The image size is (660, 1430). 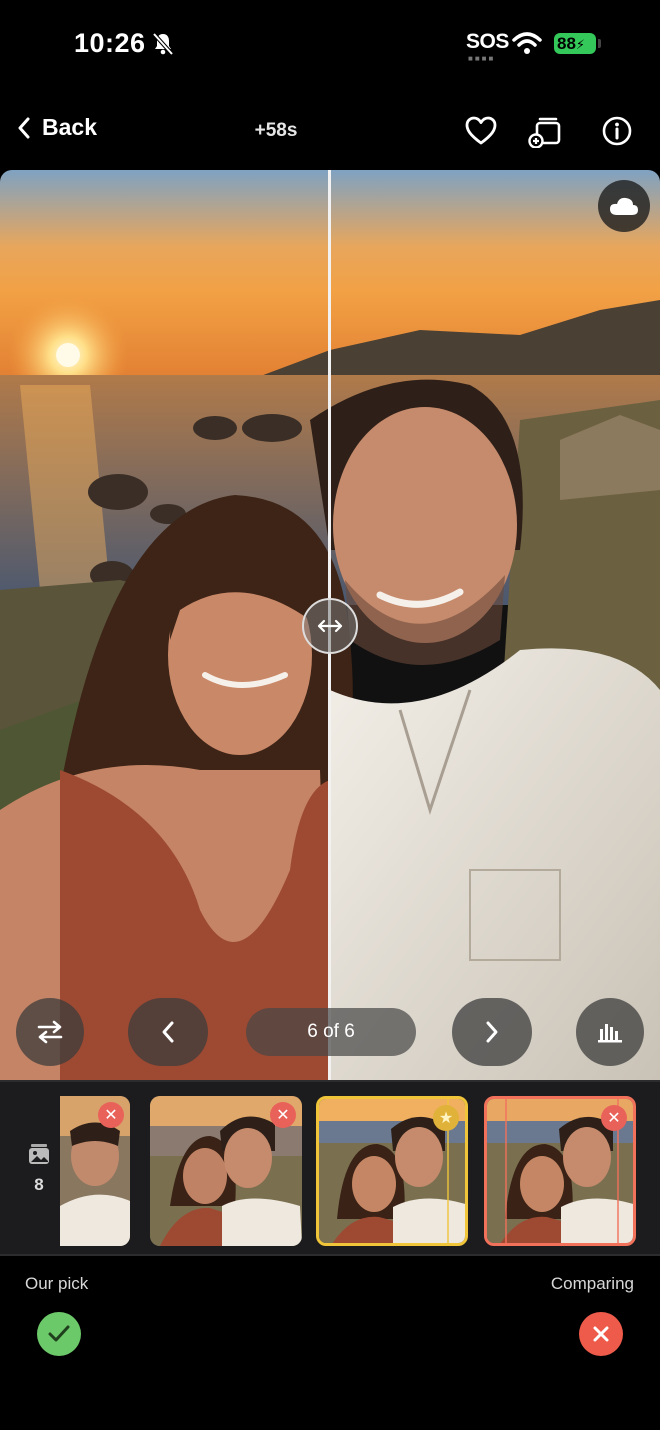 I want to click on compare-drag-handle, so click(x=330, y=626).